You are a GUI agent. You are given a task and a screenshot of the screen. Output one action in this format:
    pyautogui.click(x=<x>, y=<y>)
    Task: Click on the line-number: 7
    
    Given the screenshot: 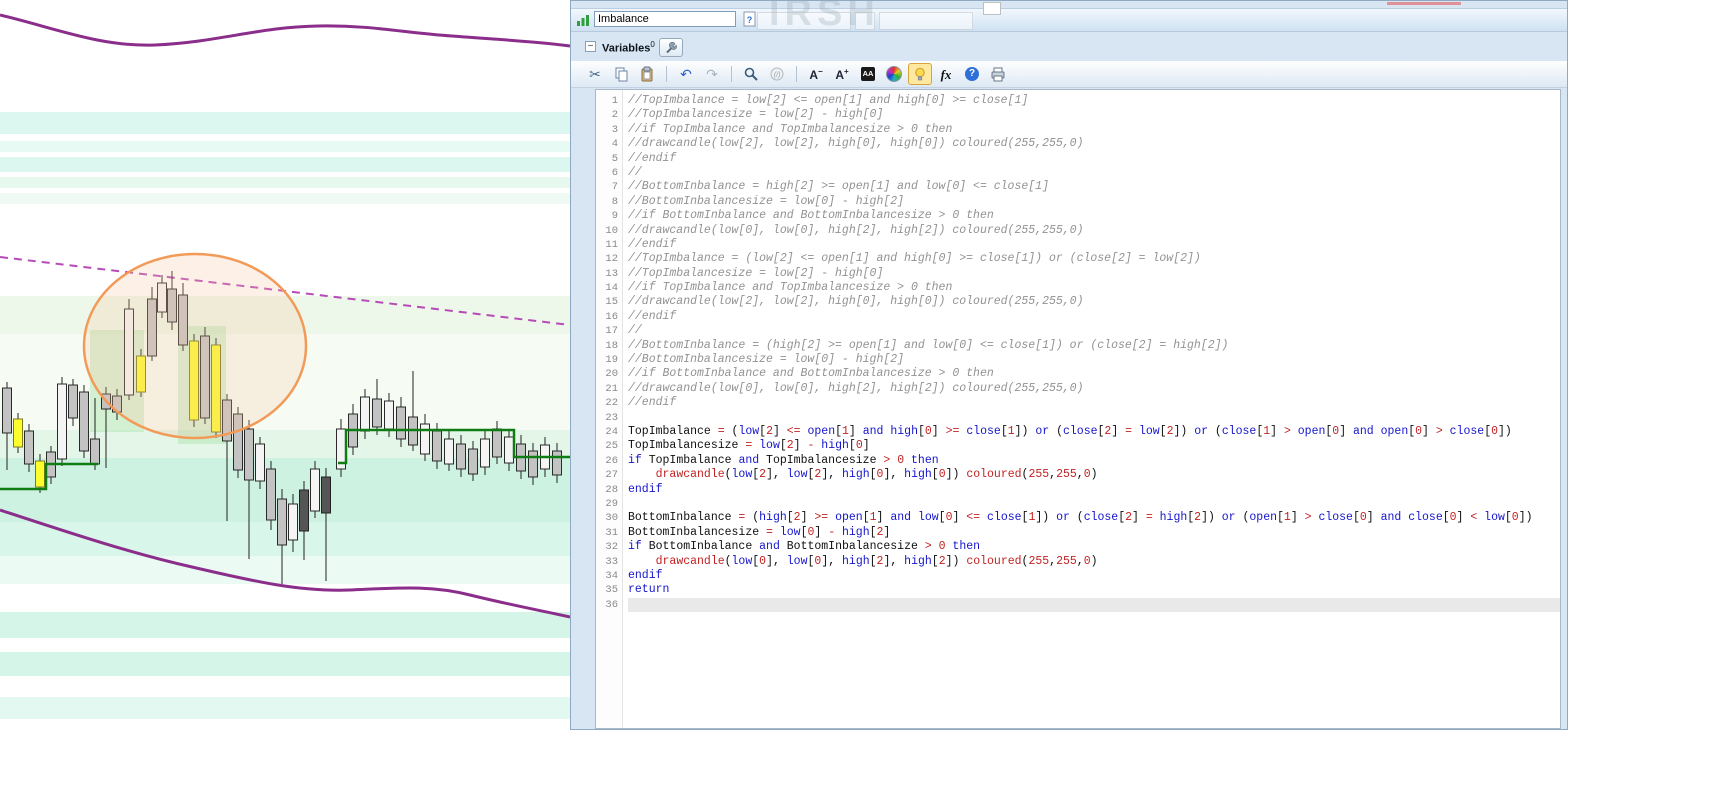 What is the action you would take?
    pyautogui.click(x=614, y=187)
    